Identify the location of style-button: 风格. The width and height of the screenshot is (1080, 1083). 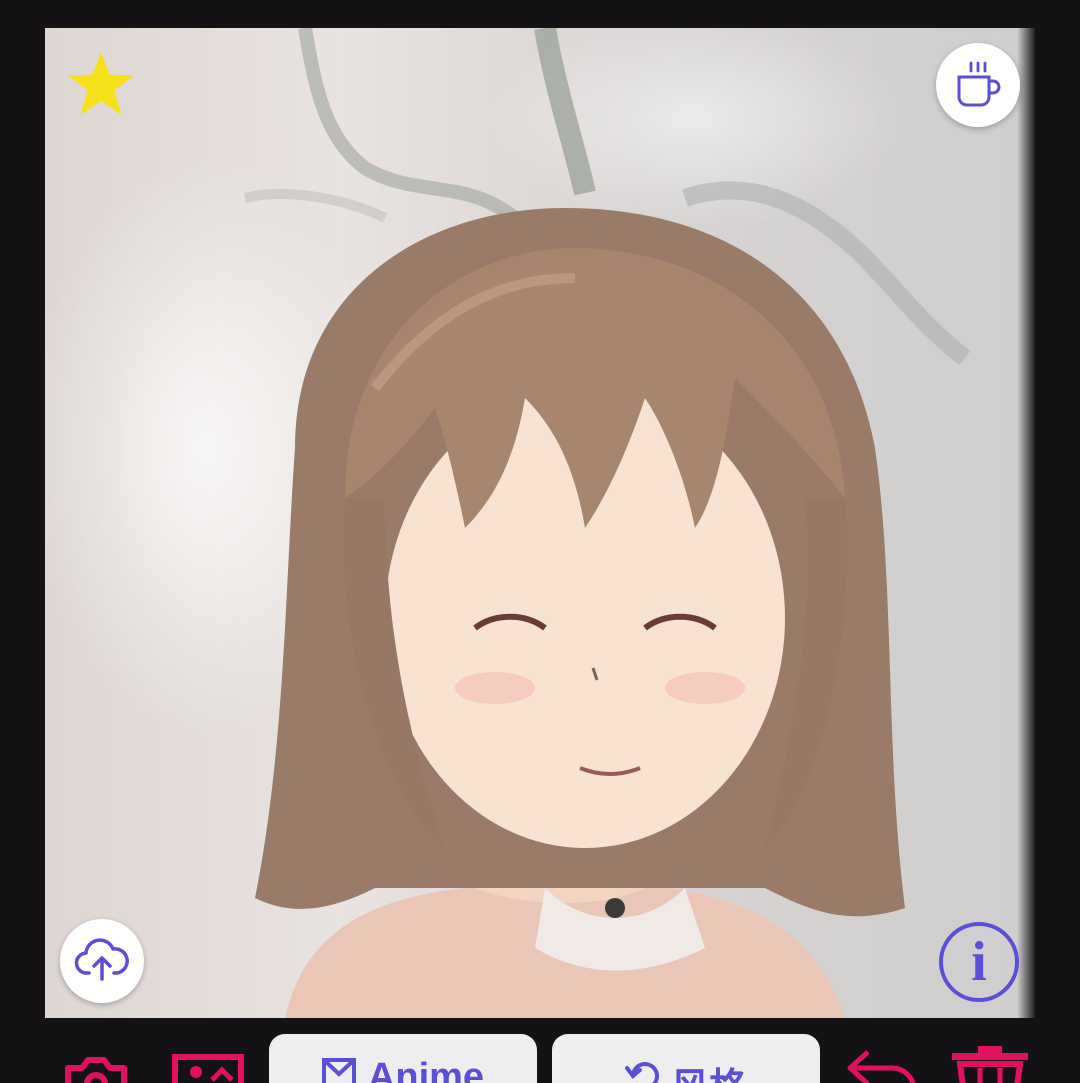
(686, 1058).